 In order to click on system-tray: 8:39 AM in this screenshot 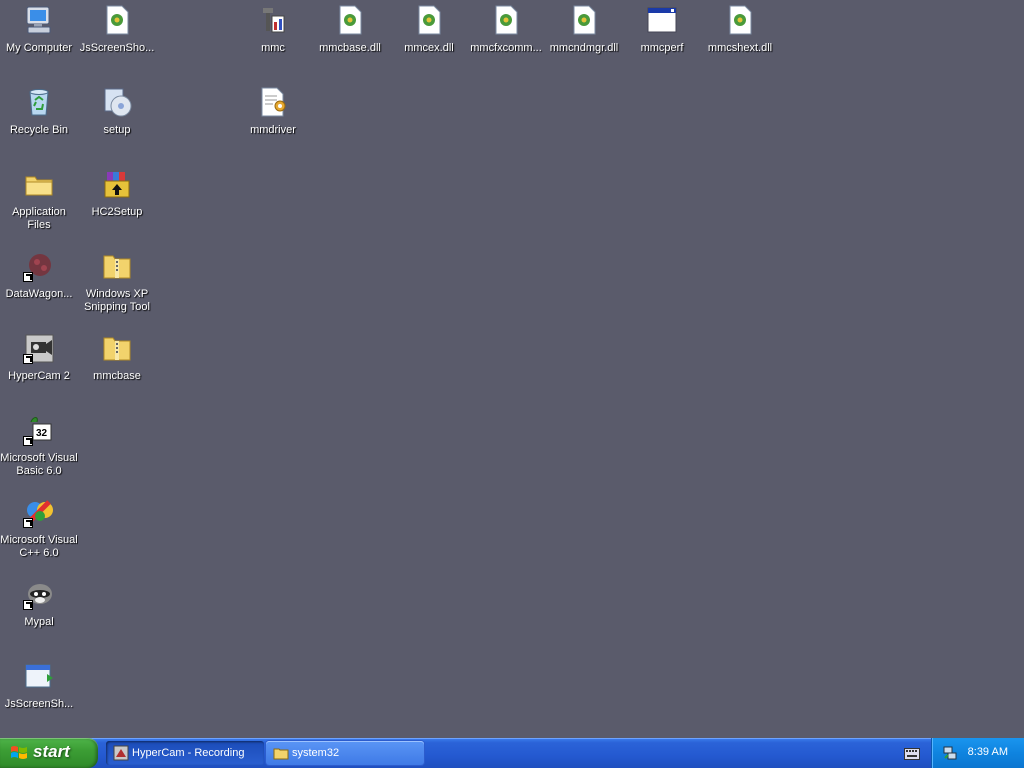, I will do `click(977, 753)`.